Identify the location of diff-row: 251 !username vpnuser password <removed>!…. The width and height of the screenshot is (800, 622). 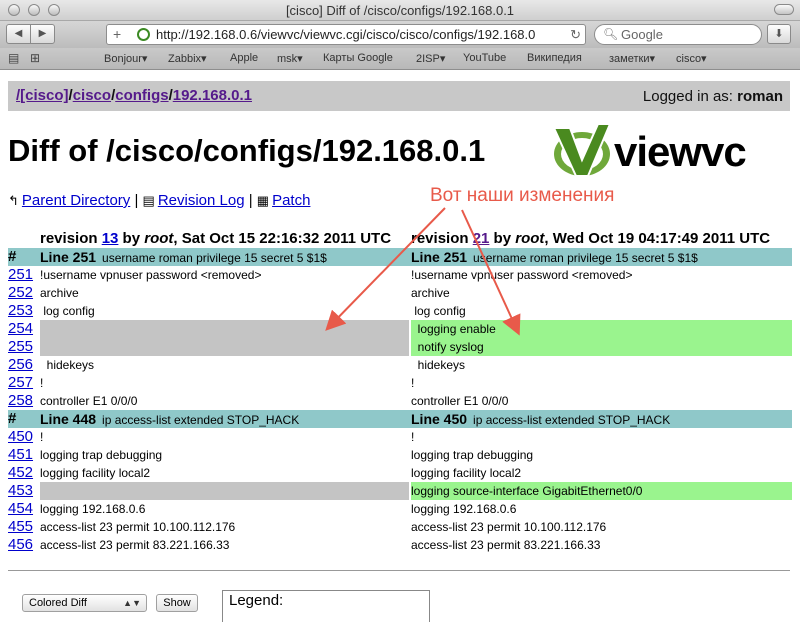
(400, 275).